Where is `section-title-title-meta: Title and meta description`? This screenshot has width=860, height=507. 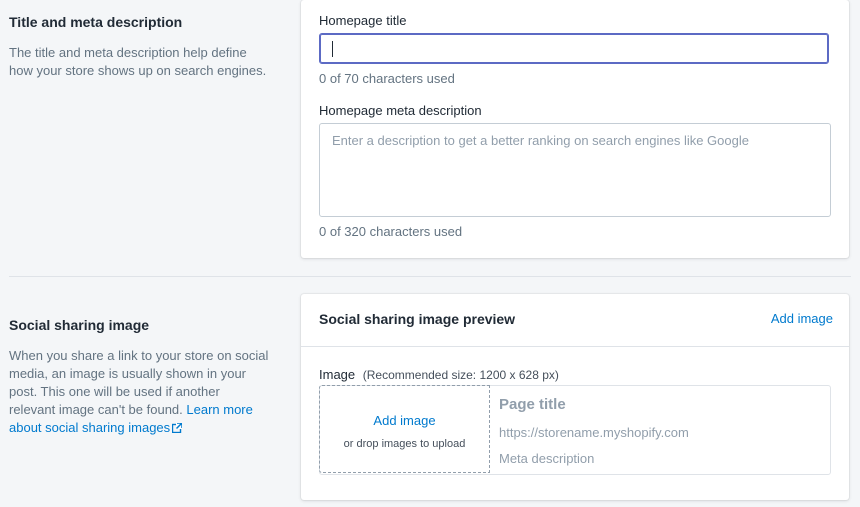 section-title-title-meta: Title and meta description is located at coordinates (96, 22).